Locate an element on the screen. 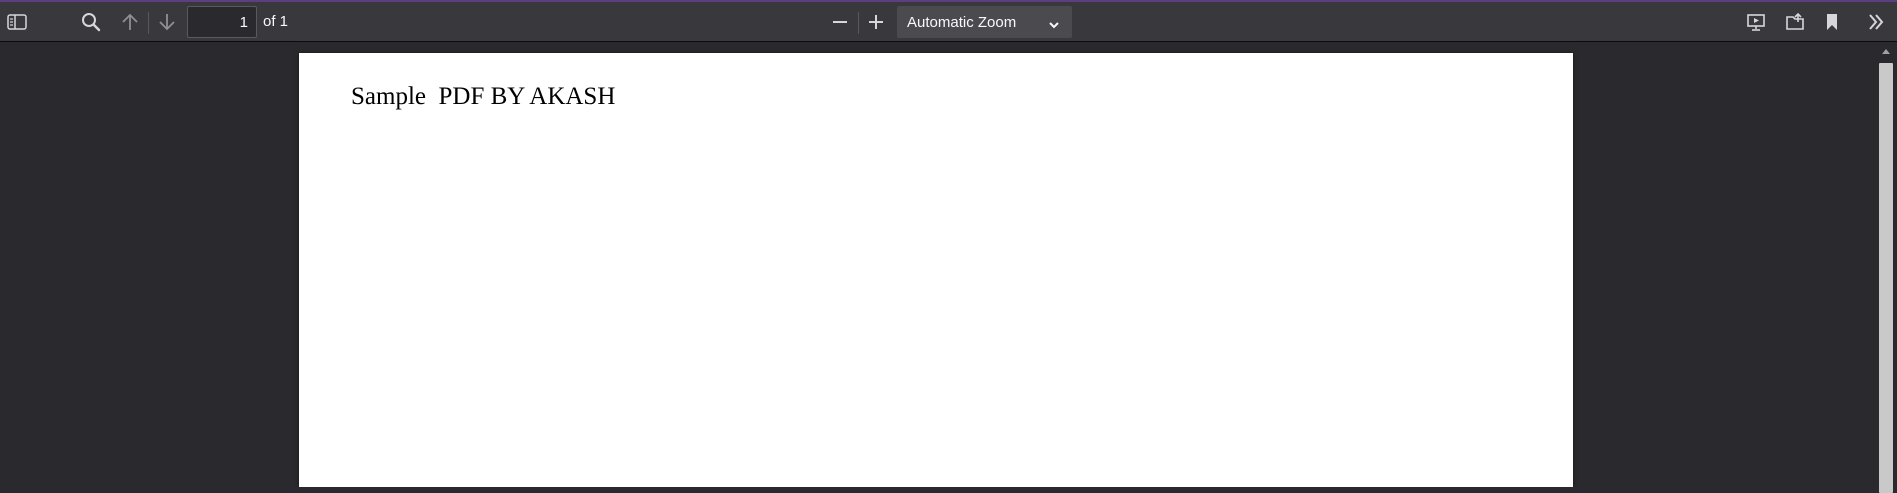 The height and width of the screenshot is (493, 1897). previous-page-button is located at coordinates (130, 22).